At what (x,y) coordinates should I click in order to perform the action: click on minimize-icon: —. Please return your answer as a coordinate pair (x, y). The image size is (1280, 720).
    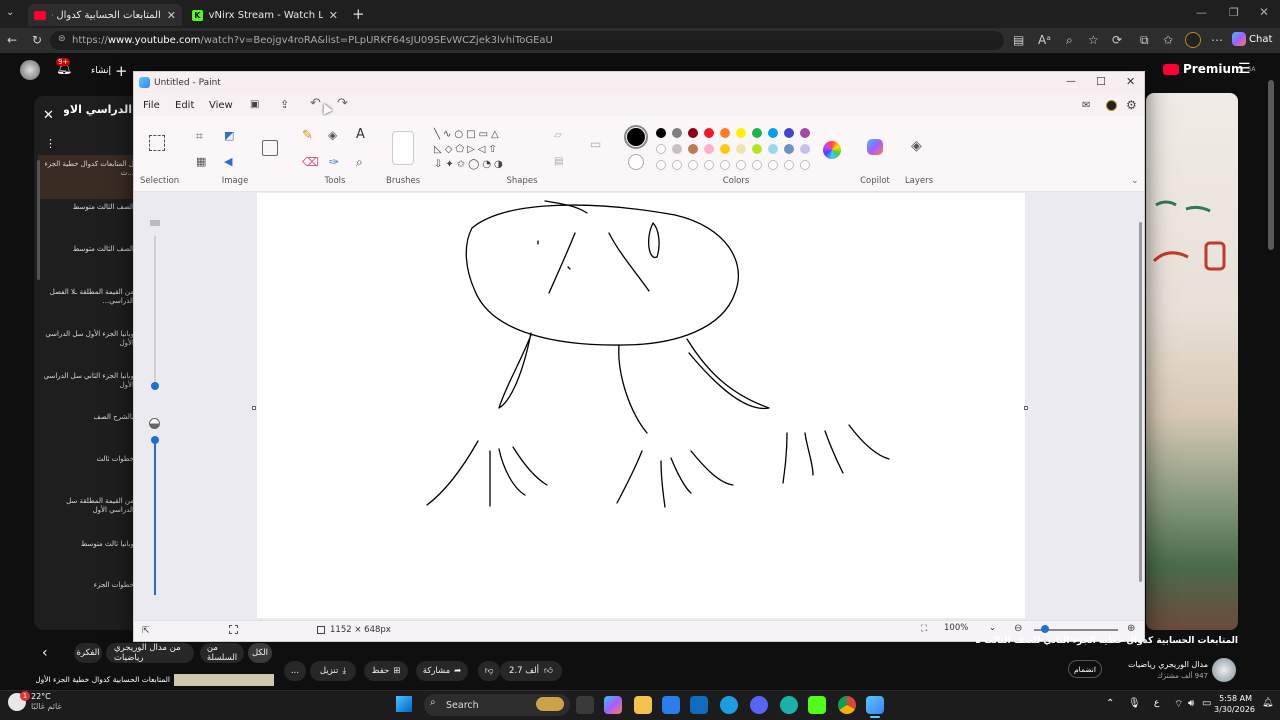
    Looking at the image, I should click on (1201, 12).